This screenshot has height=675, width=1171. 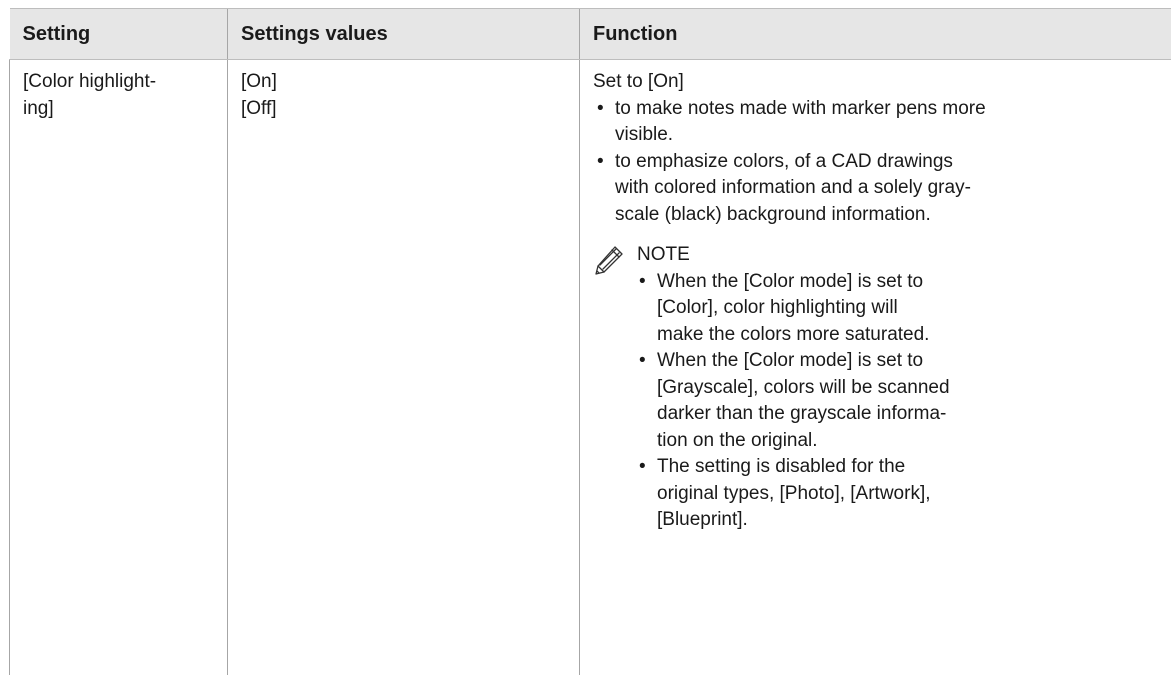 What do you see at coordinates (405, 109) in the screenshot?
I see `value-off: [Off]` at bounding box center [405, 109].